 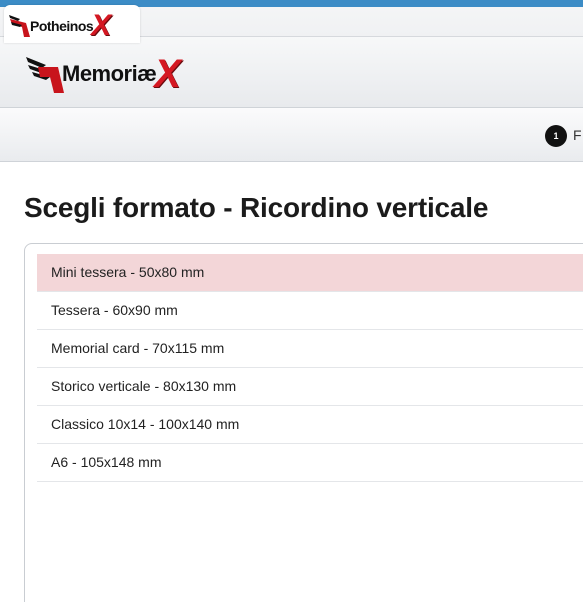 What do you see at coordinates (256, 207) in the screenshot?
I see `page-title: Scegli formato - Ricordino verticale` at bounding box center [256, 207].